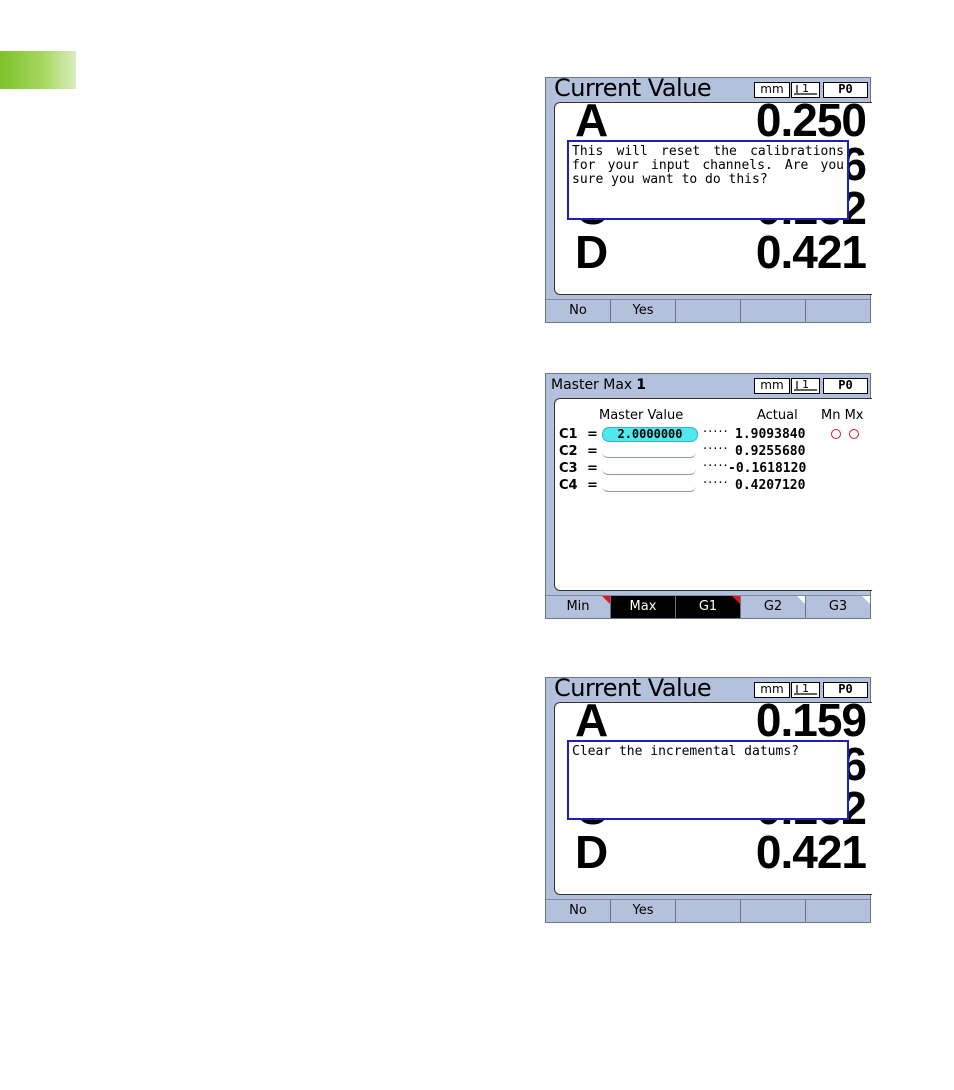 The height and width of the screenshot is (1090, 954). What do you see at coordinates (641, 415) in the screenshot?
I see `master-value-header: Master Value` at bounding box center [641, 415].